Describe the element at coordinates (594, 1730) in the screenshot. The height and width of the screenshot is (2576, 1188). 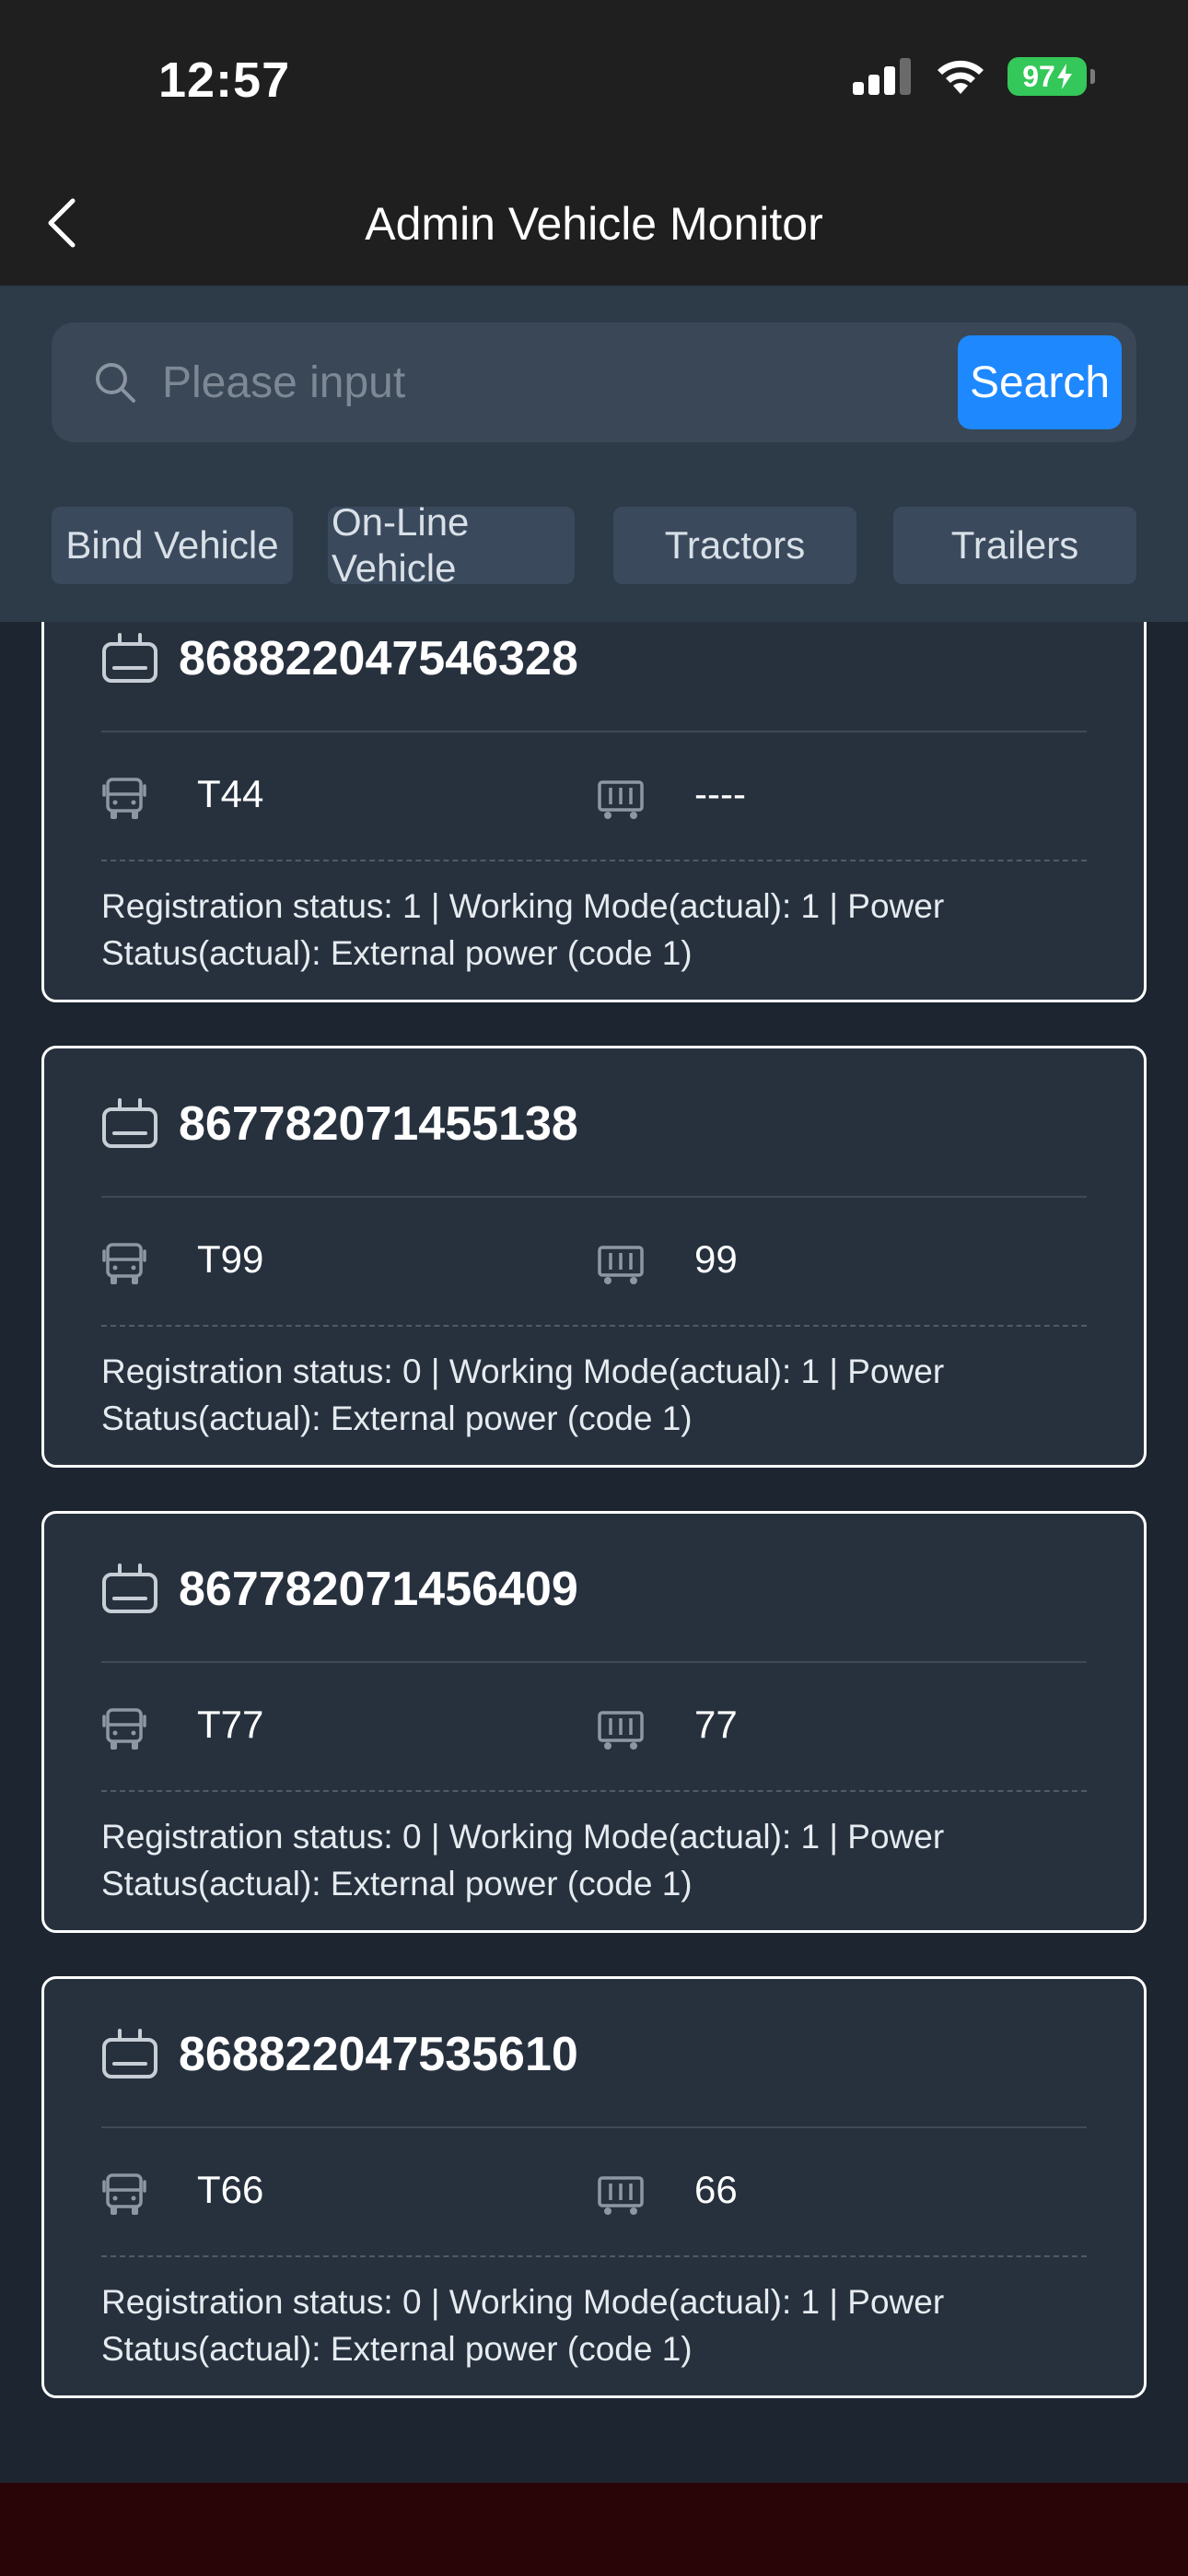
I see `vehicle-row: T77 77` at that location.